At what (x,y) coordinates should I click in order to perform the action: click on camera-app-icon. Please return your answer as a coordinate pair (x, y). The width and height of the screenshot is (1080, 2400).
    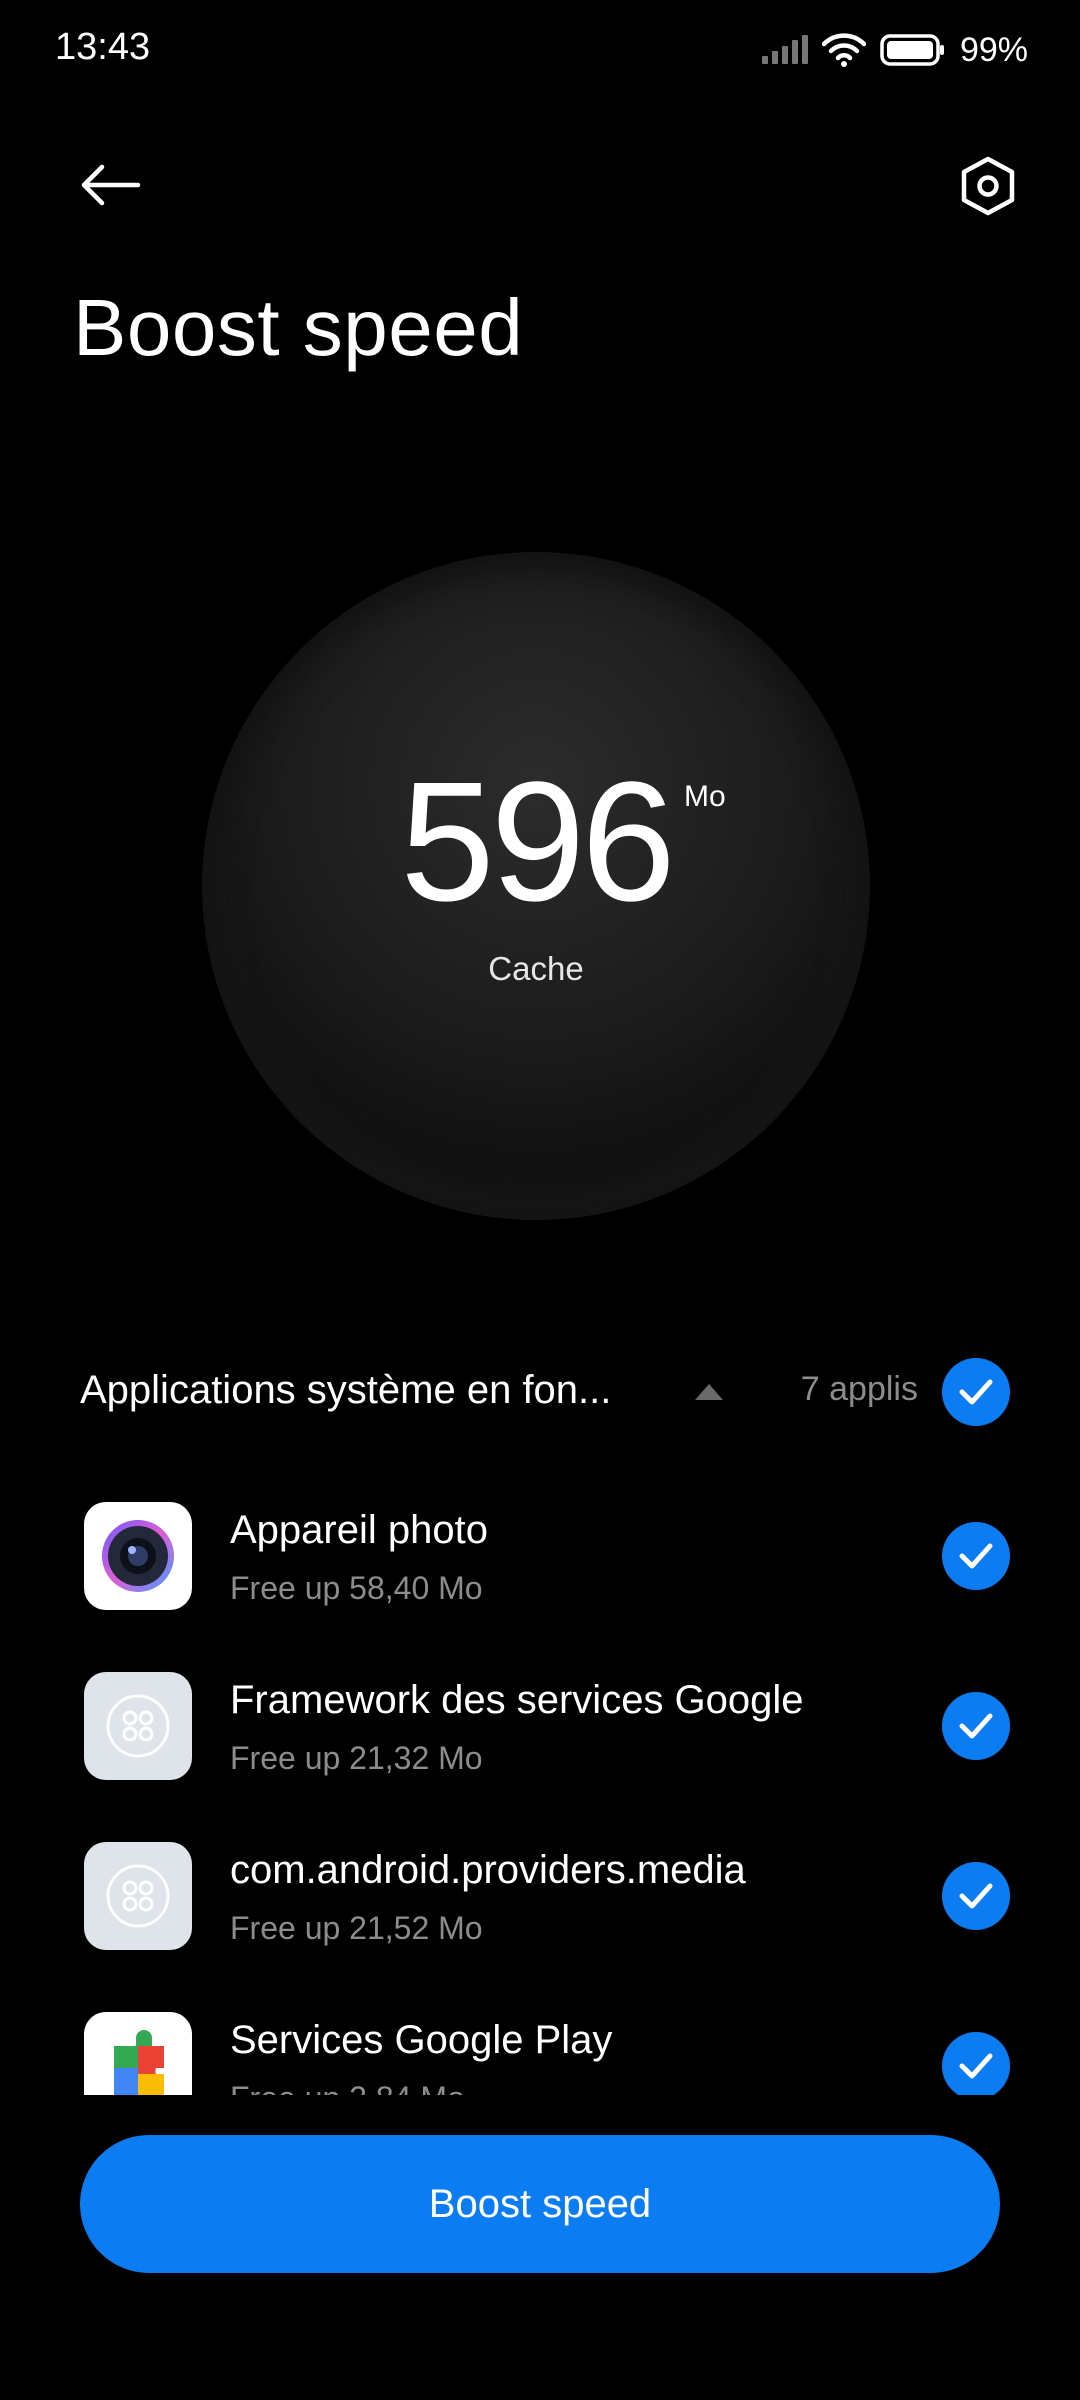
    Looking at the image, I should click on (138, 1556).